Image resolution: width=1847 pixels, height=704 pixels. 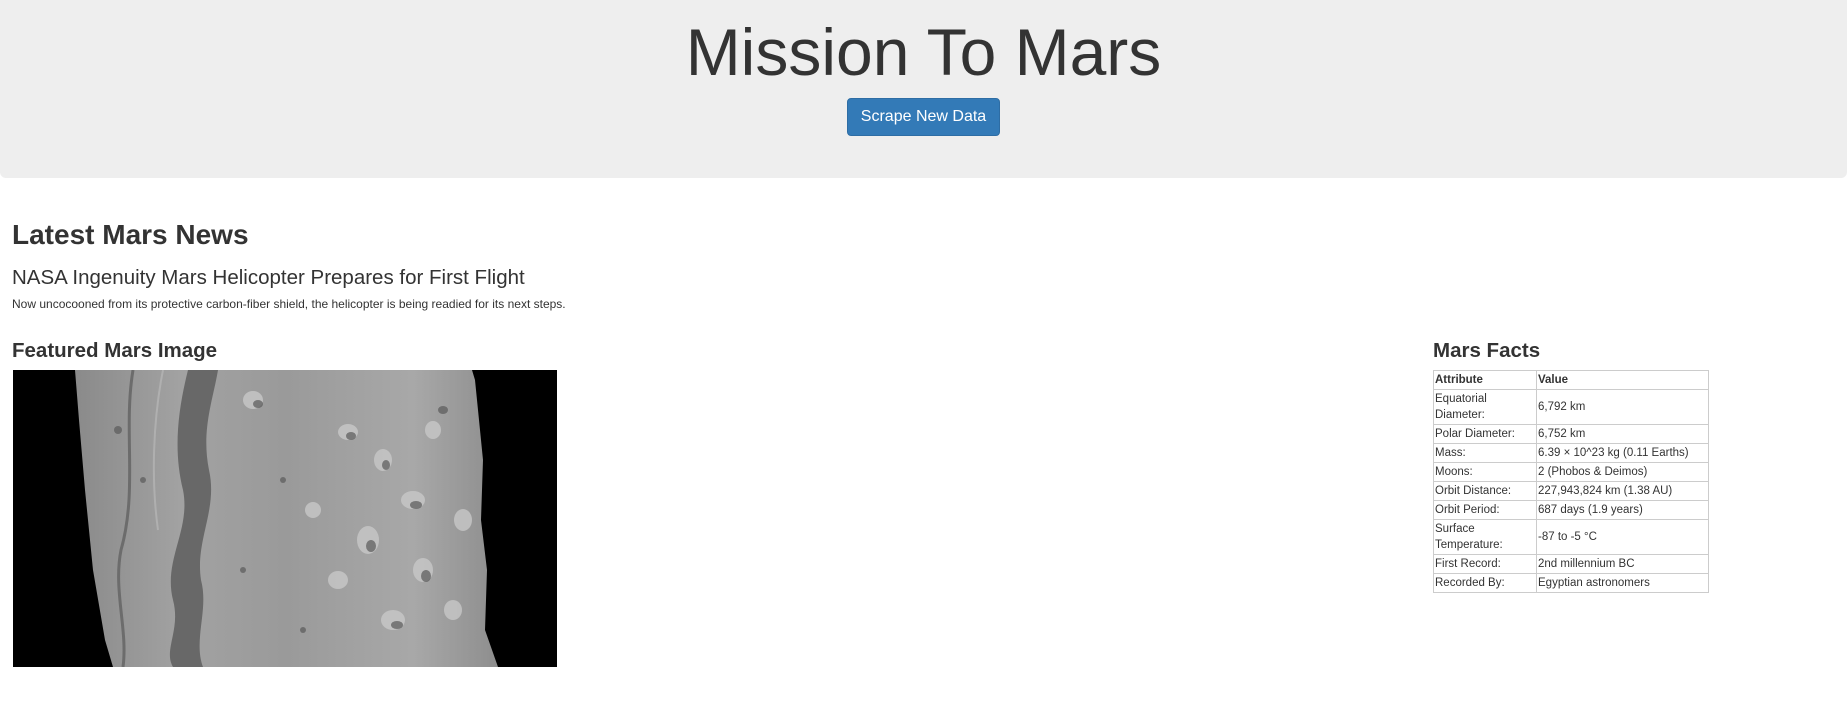 I want to click on value-cell: -87 to -5 °C, so click(x=1622, y=537).